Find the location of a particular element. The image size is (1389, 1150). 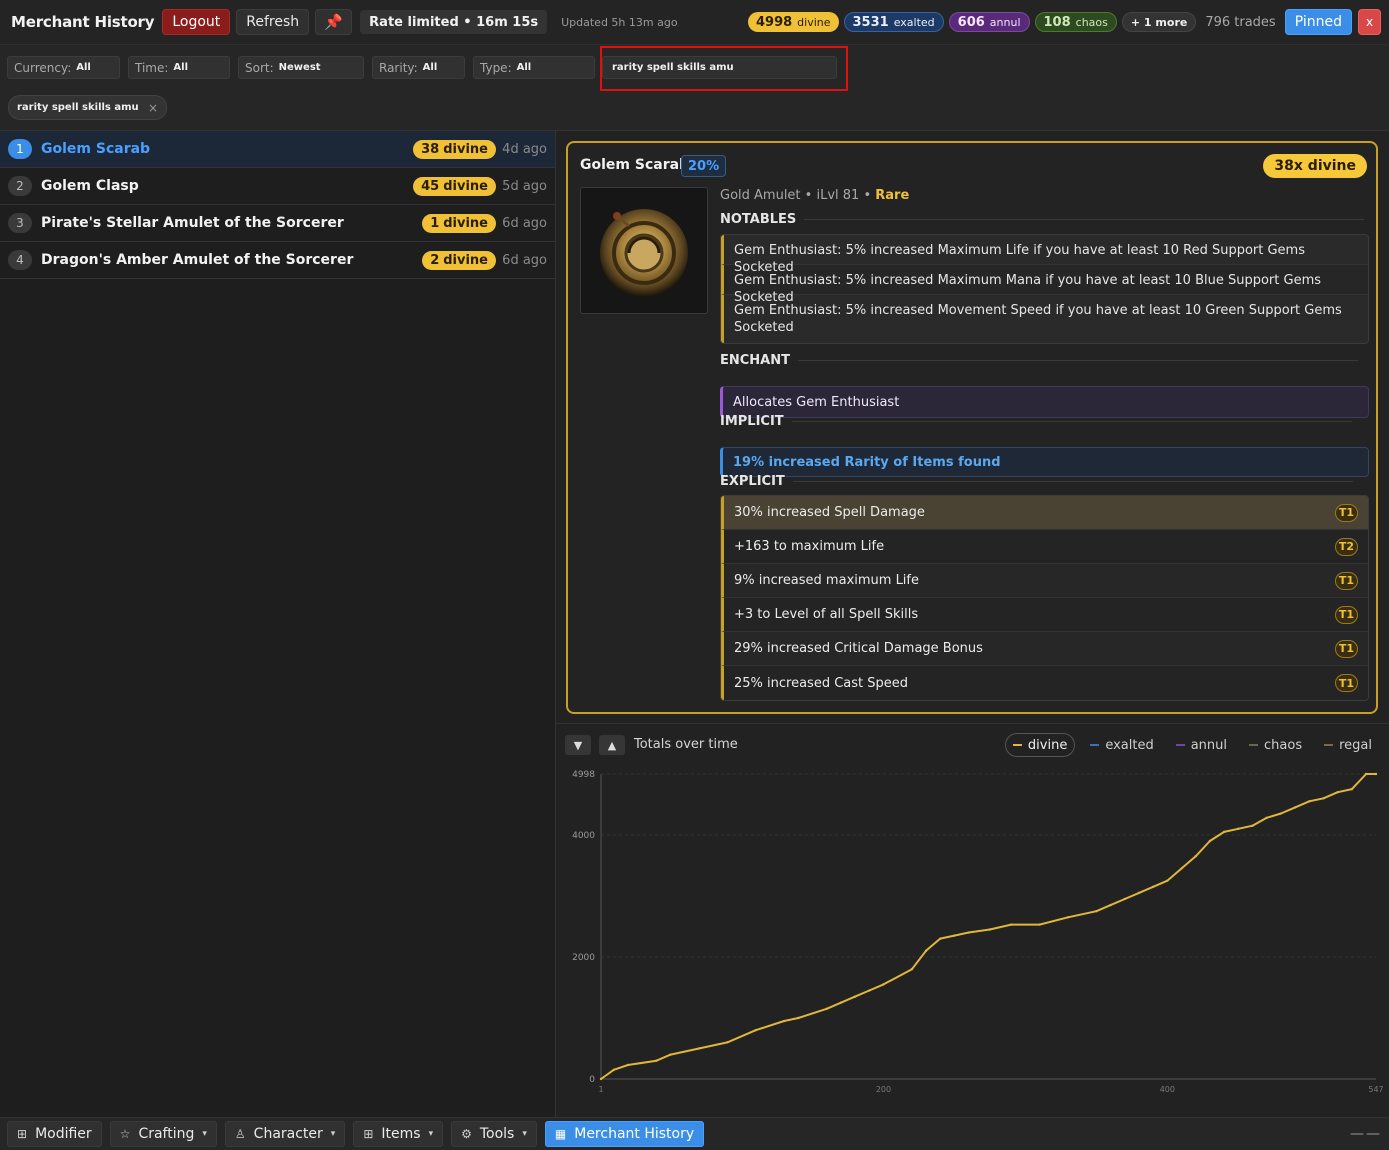

tier-badge: T1 is located at coordinates (1346, 648).